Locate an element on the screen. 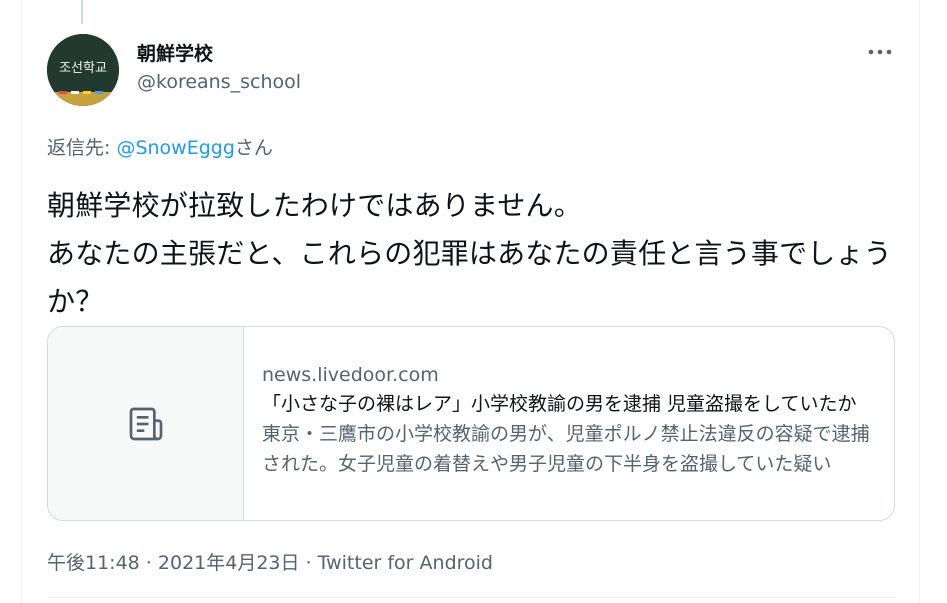 Image resolution: width=947 pixels, height=603 pixels. reply-context: 返信先: @SnowEgggさん is located at coordinates (160, 146).